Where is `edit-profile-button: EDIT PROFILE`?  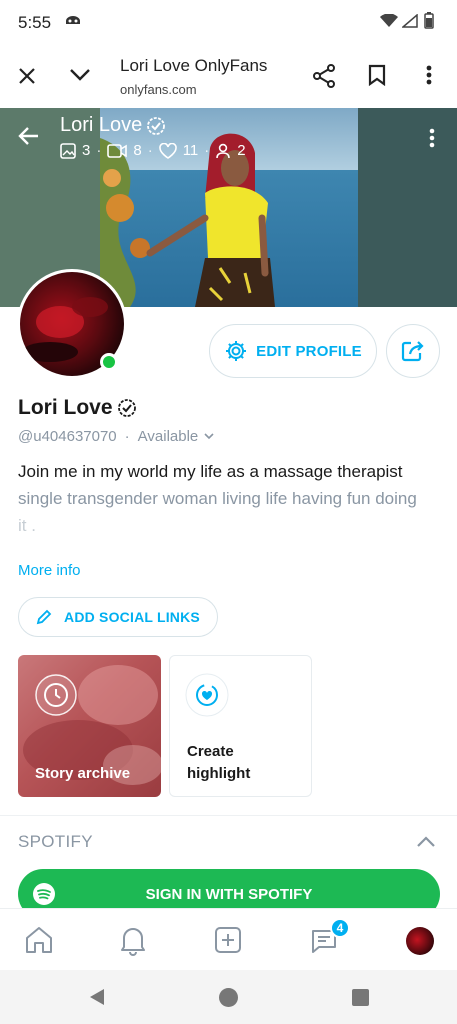
edit-profile-button: EDIT PROFILE is located at coordinates (293, 351).